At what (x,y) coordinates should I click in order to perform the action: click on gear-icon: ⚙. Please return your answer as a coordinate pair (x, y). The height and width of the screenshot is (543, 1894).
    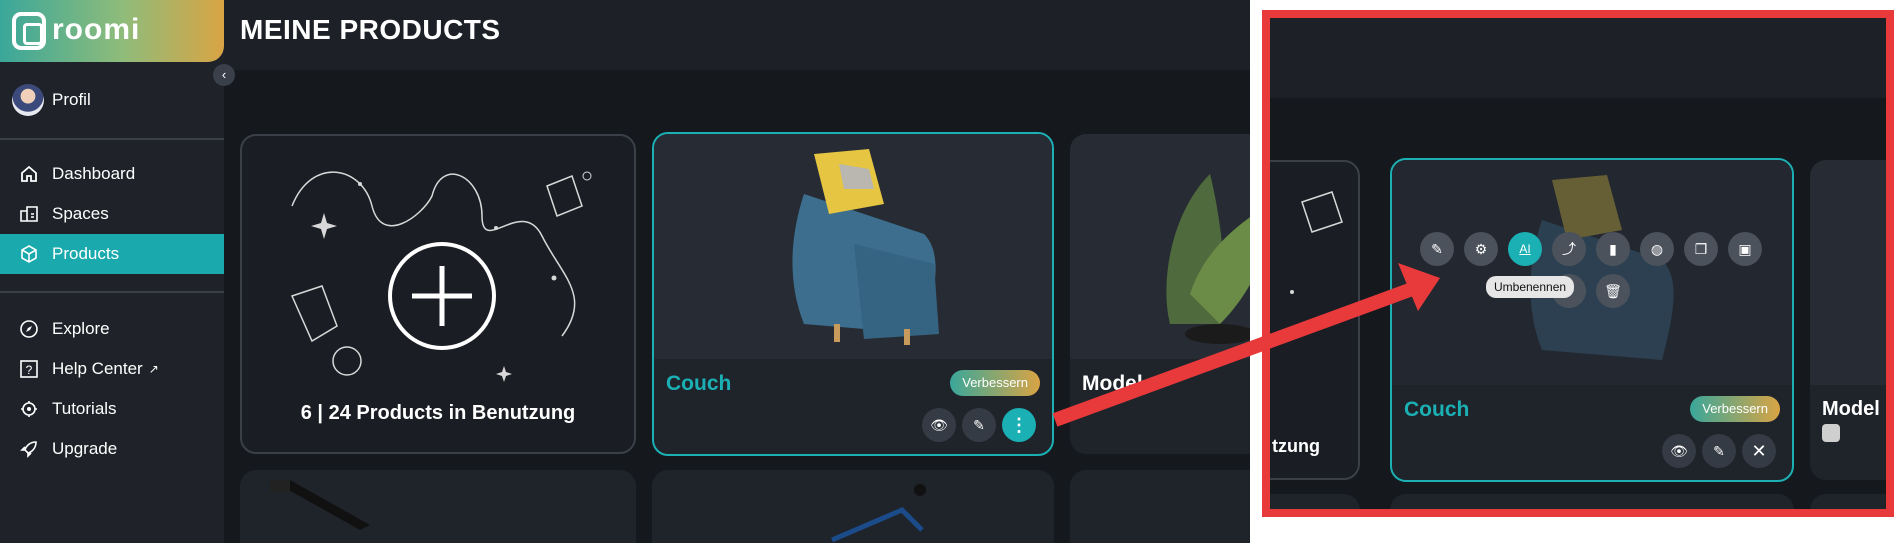
    Looking at the image, I should click on (1481, 248).